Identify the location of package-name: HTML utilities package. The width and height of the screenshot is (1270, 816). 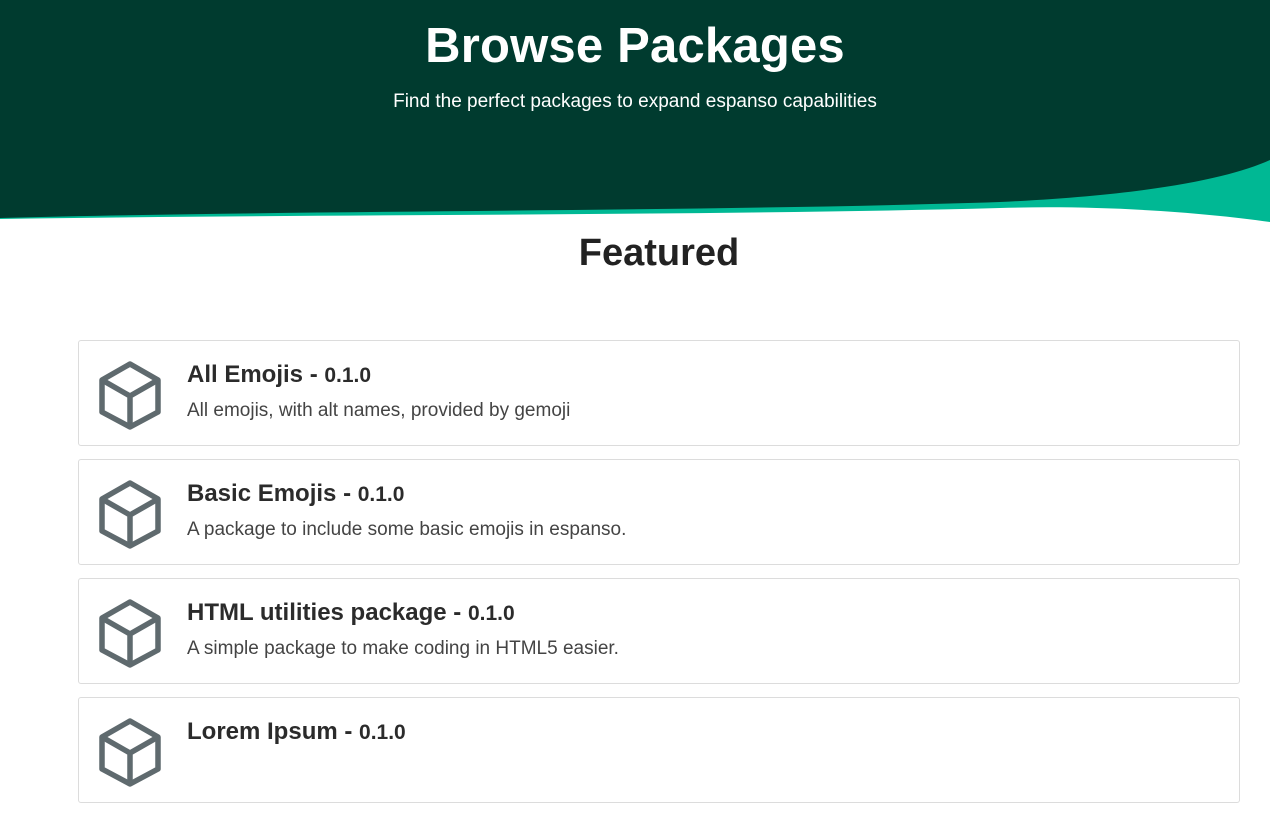
(317, 612).